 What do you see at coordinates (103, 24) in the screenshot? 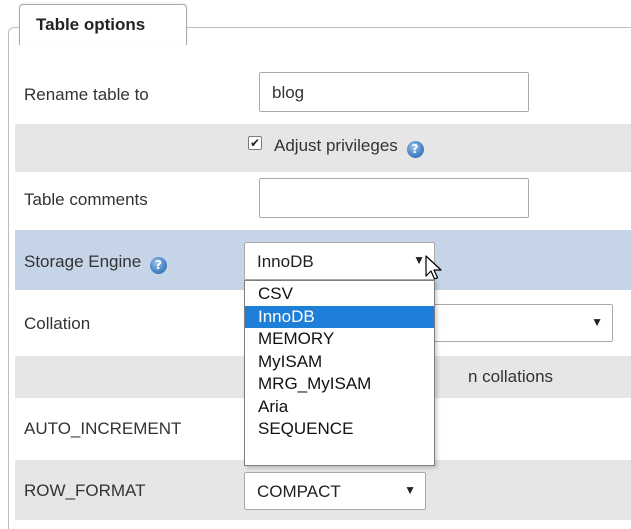
I see `table-options-legend: Table options` at bounding box center [103, 24].